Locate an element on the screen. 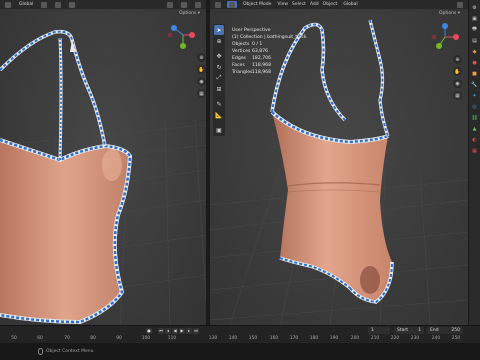 The height and width of the screenshot is (360, 480). tool-shelf: ➤ ⊕ ✥ ↻ ⤢ ⊞ ✎ 📐 ▣ is located at coordinates (219, 80).